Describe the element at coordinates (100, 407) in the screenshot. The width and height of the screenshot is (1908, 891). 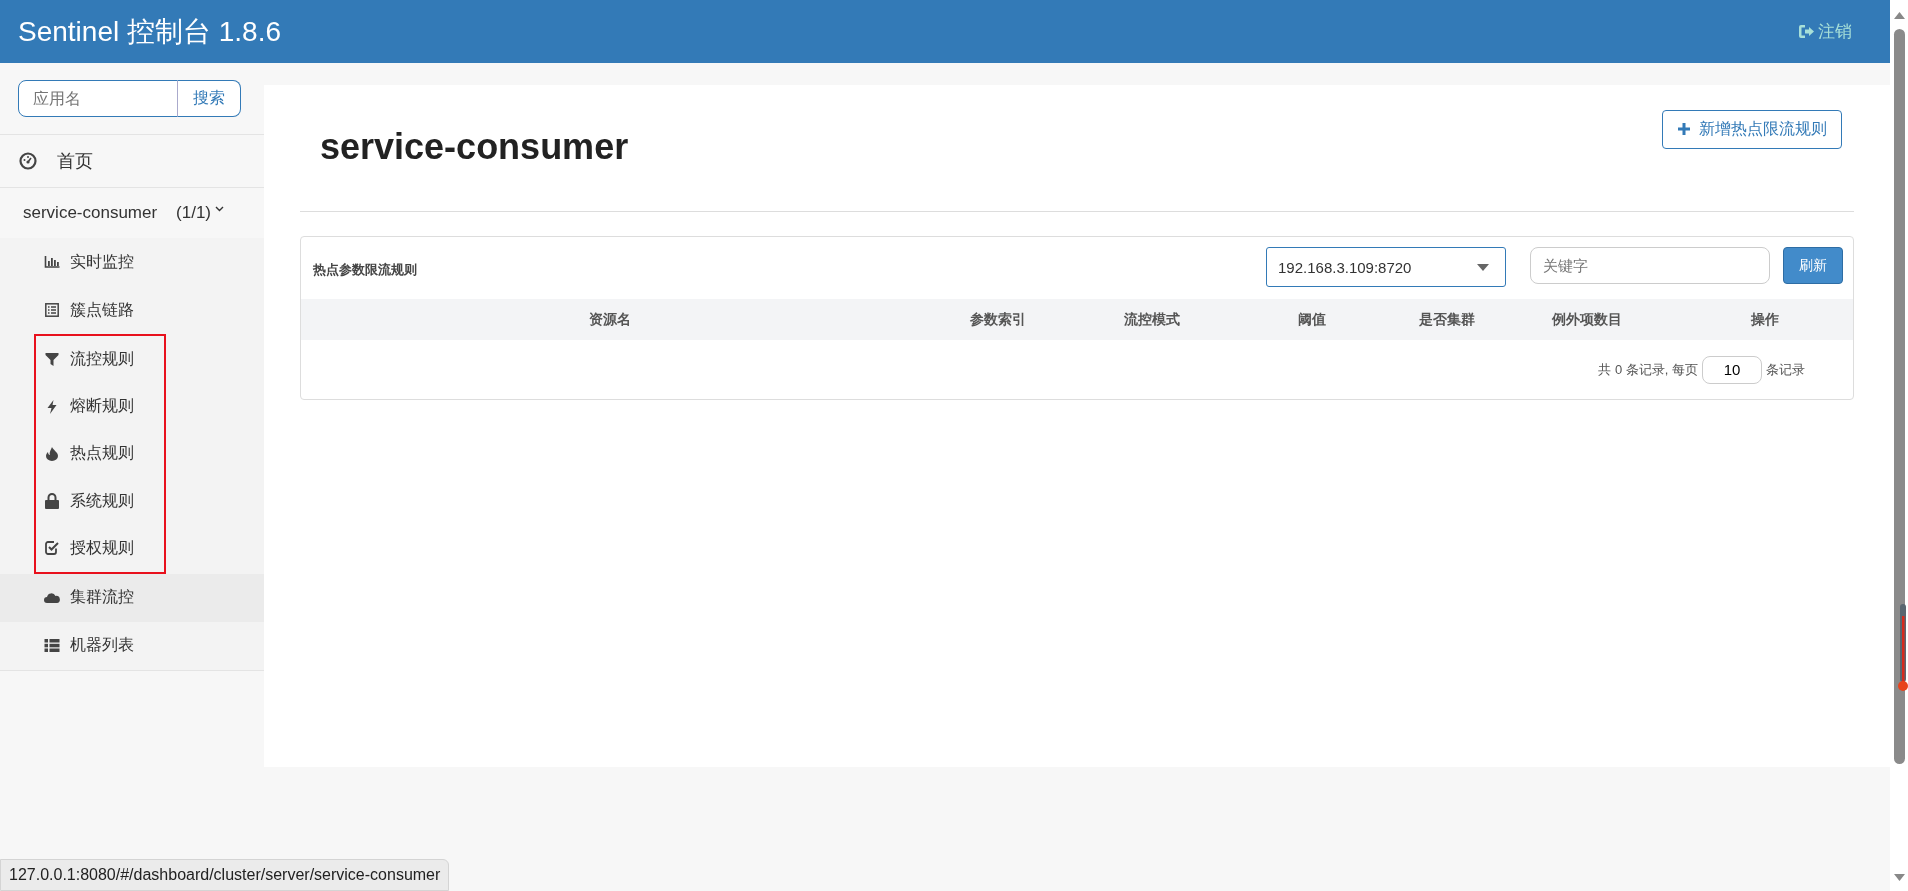
I see `sidebar-menu-item: 熔断规则` at that location.